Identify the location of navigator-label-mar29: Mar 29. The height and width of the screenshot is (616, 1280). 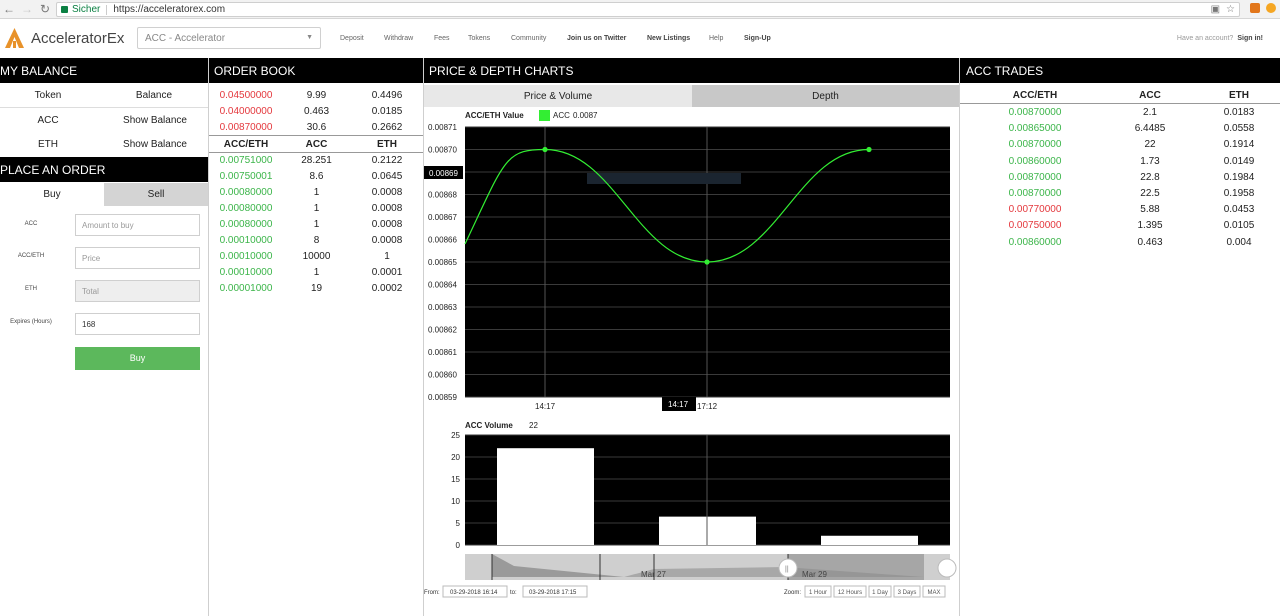
(814, 574).